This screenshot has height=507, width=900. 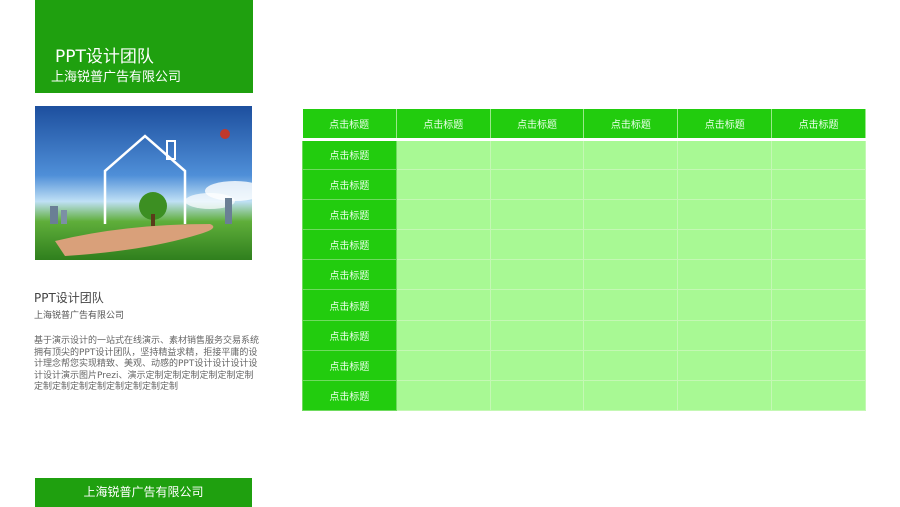 I want to click on team-title: PPT设计团队, so click(x=104, y=57).